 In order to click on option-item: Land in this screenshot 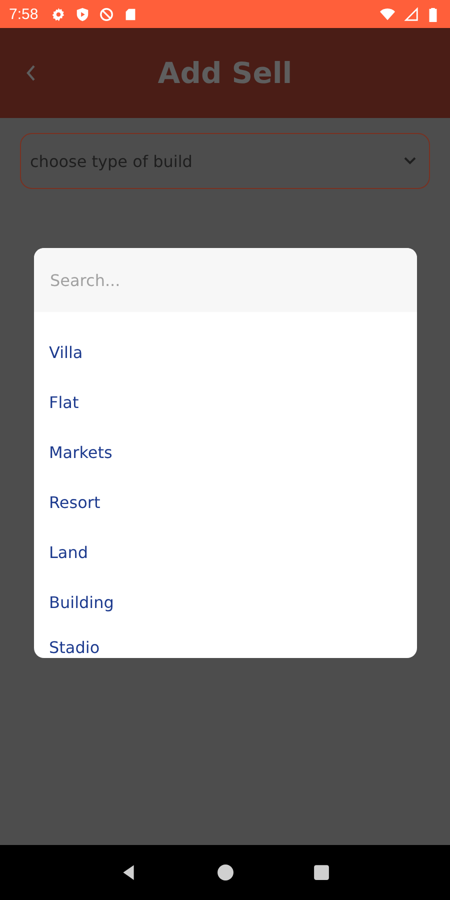, I will do `click(225, 553)`.